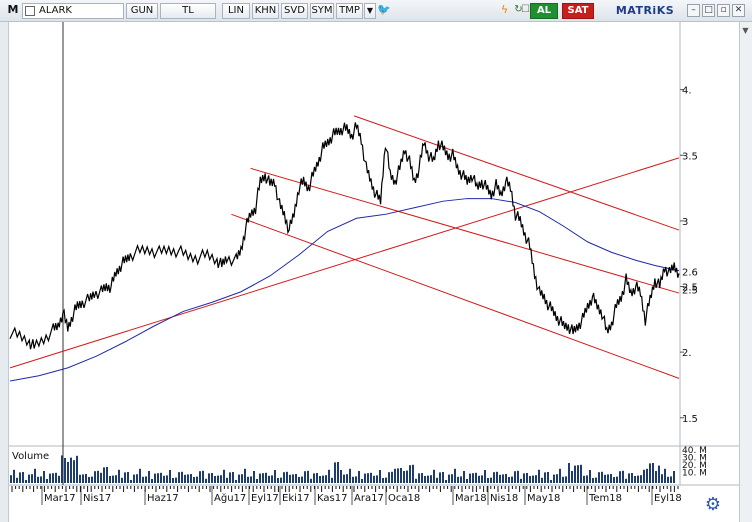 Image resolution: width=752 pixels, height=522 pixels. I want to click on y-axis-ticks: 4. 3.5 3 2.5 2. 1.5, so click(689, 255).